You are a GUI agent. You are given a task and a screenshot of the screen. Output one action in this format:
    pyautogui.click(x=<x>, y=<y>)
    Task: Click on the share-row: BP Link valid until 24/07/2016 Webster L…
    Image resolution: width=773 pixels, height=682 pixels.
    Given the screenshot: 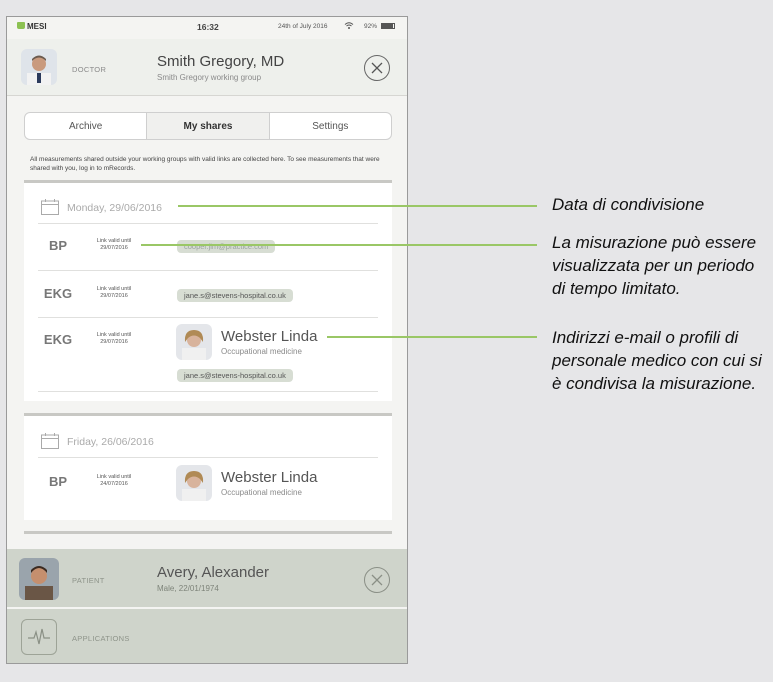 What is the action you would take?
    pyautogui.click(x=208, y=481)
    